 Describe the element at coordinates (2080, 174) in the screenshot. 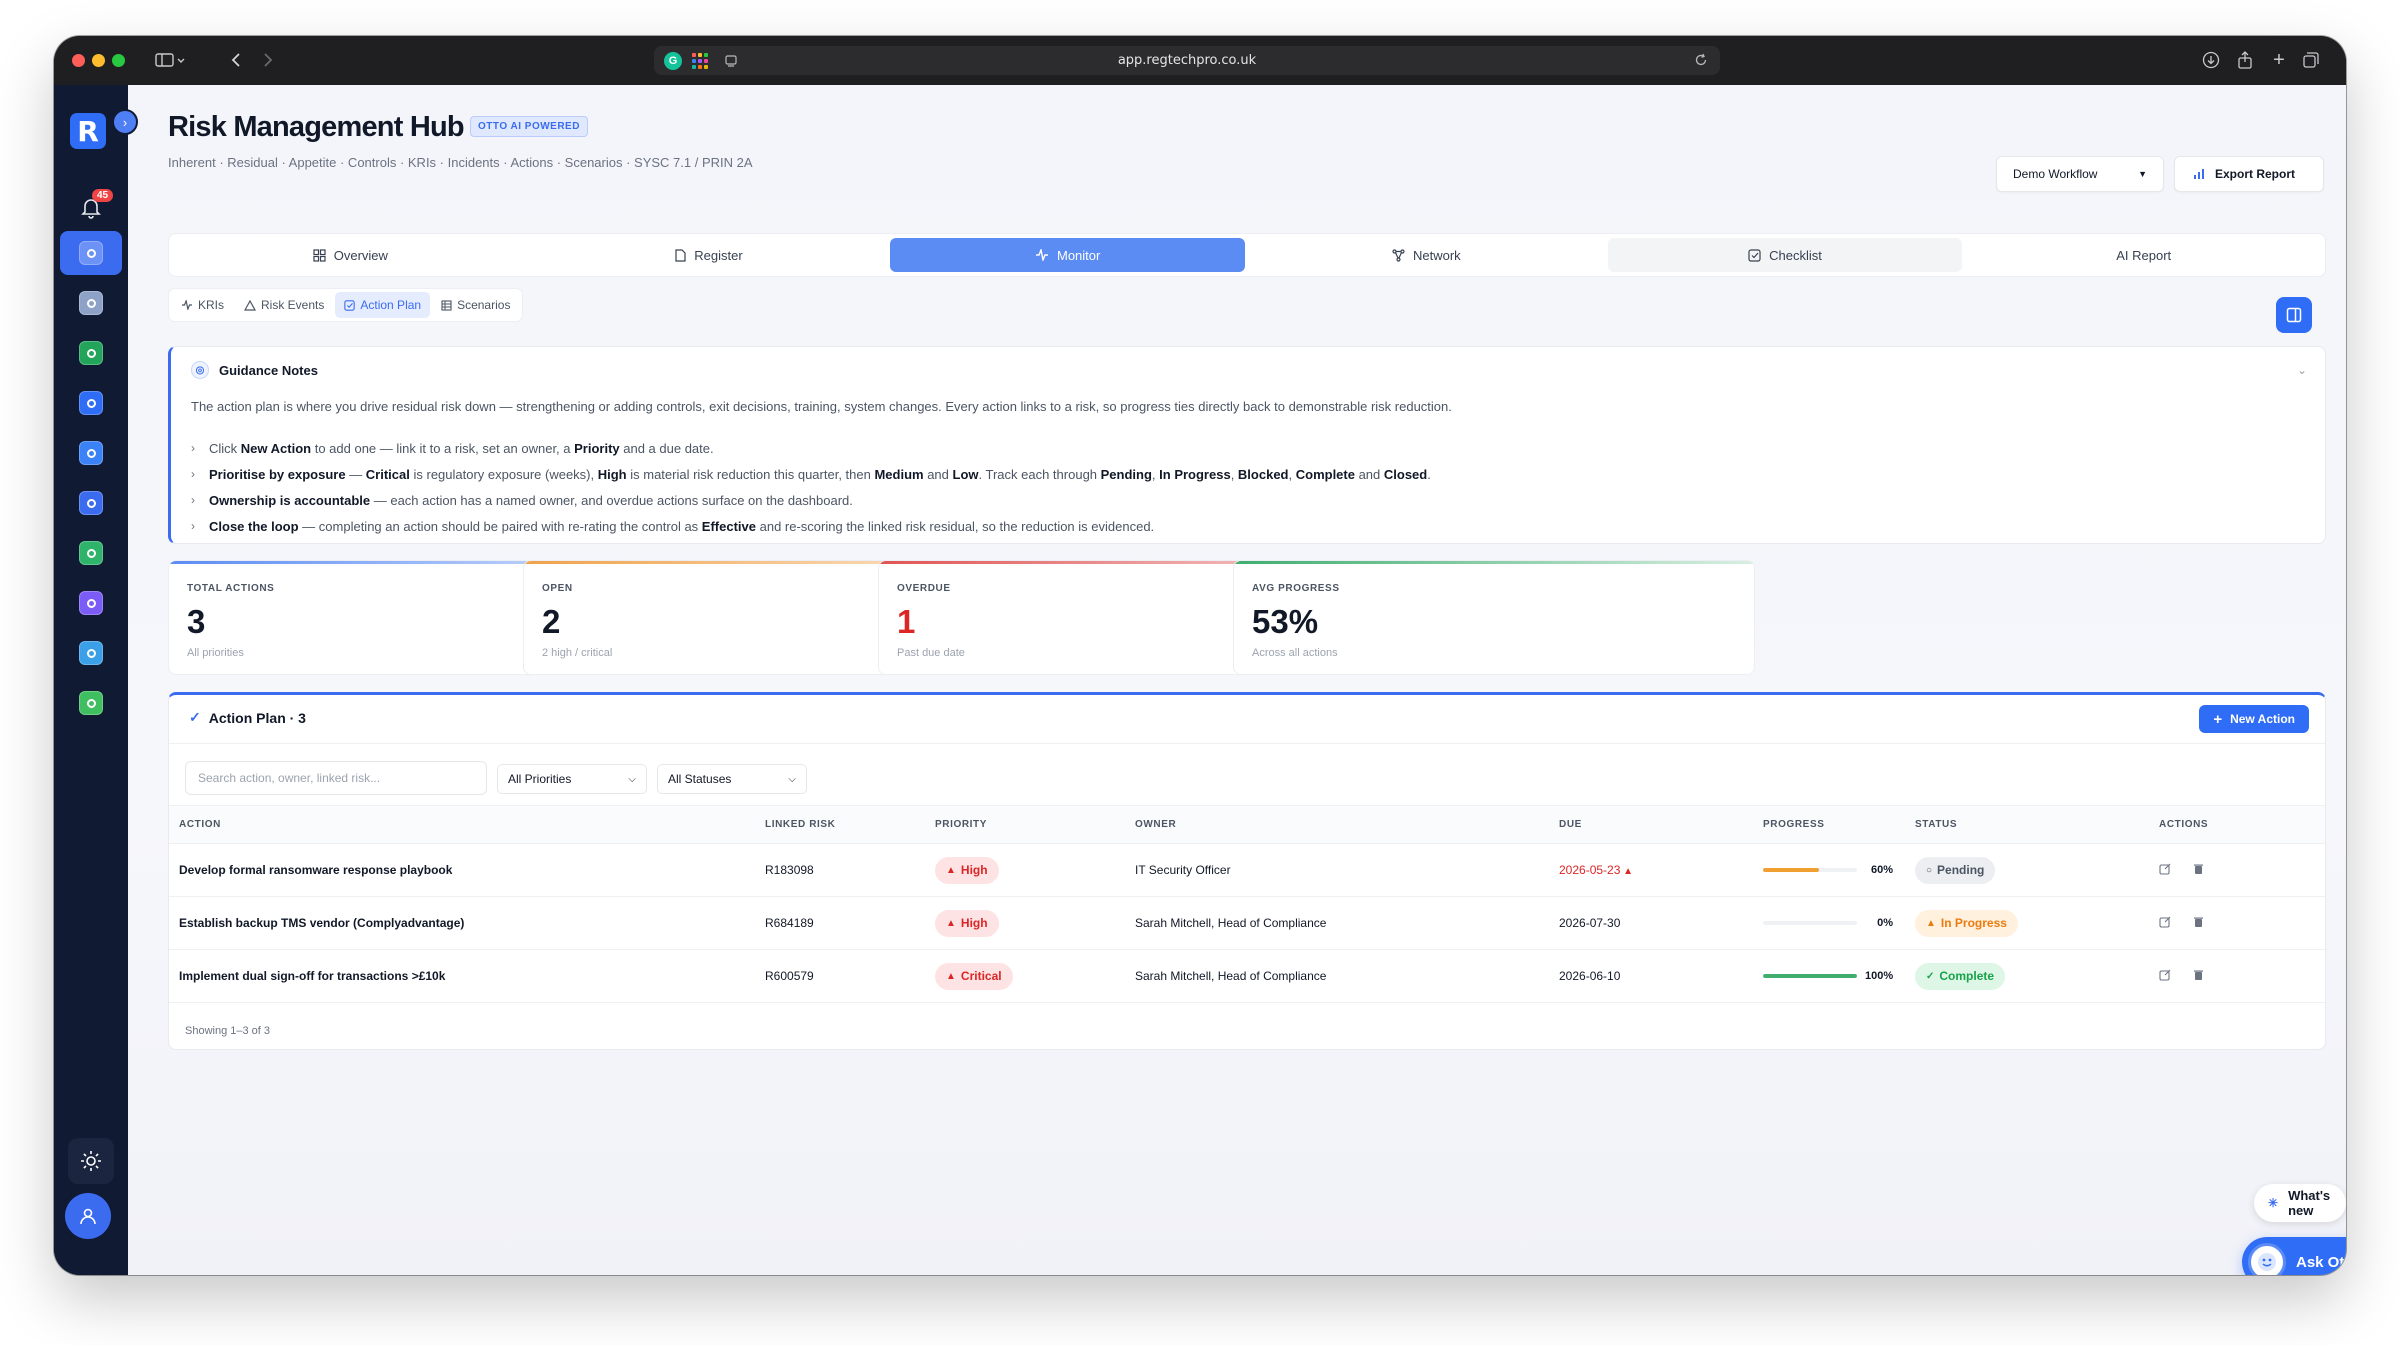

I see `workflow-select: Demo Workflow ▼` at that location.